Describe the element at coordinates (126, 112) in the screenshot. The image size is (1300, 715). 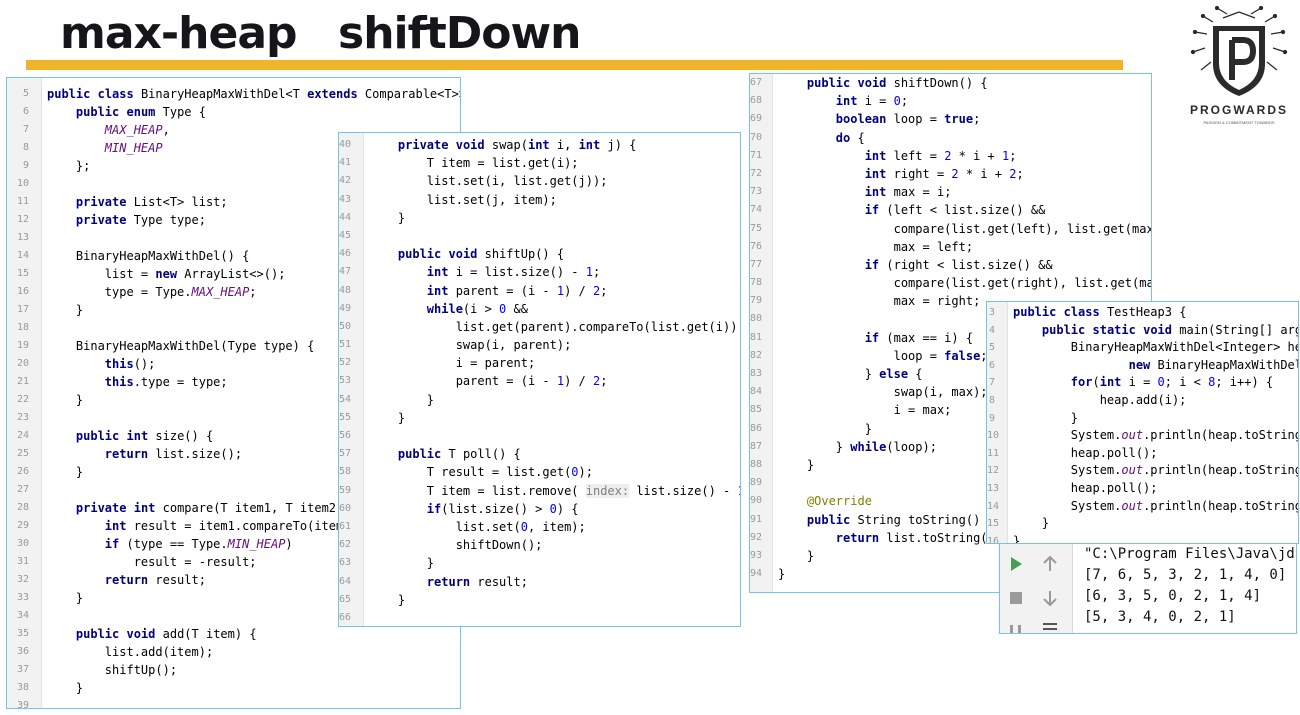
I see `code-text: public enum Type {` at that location.